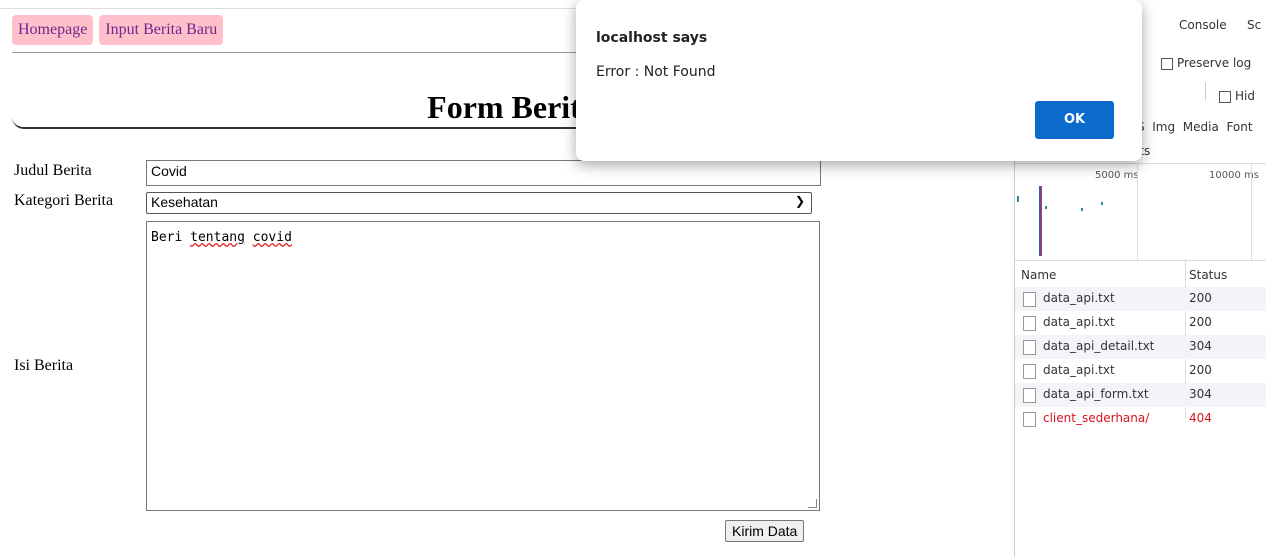  I want to click on table-row: data_api_detail.txt 304, so click(1140, 347).